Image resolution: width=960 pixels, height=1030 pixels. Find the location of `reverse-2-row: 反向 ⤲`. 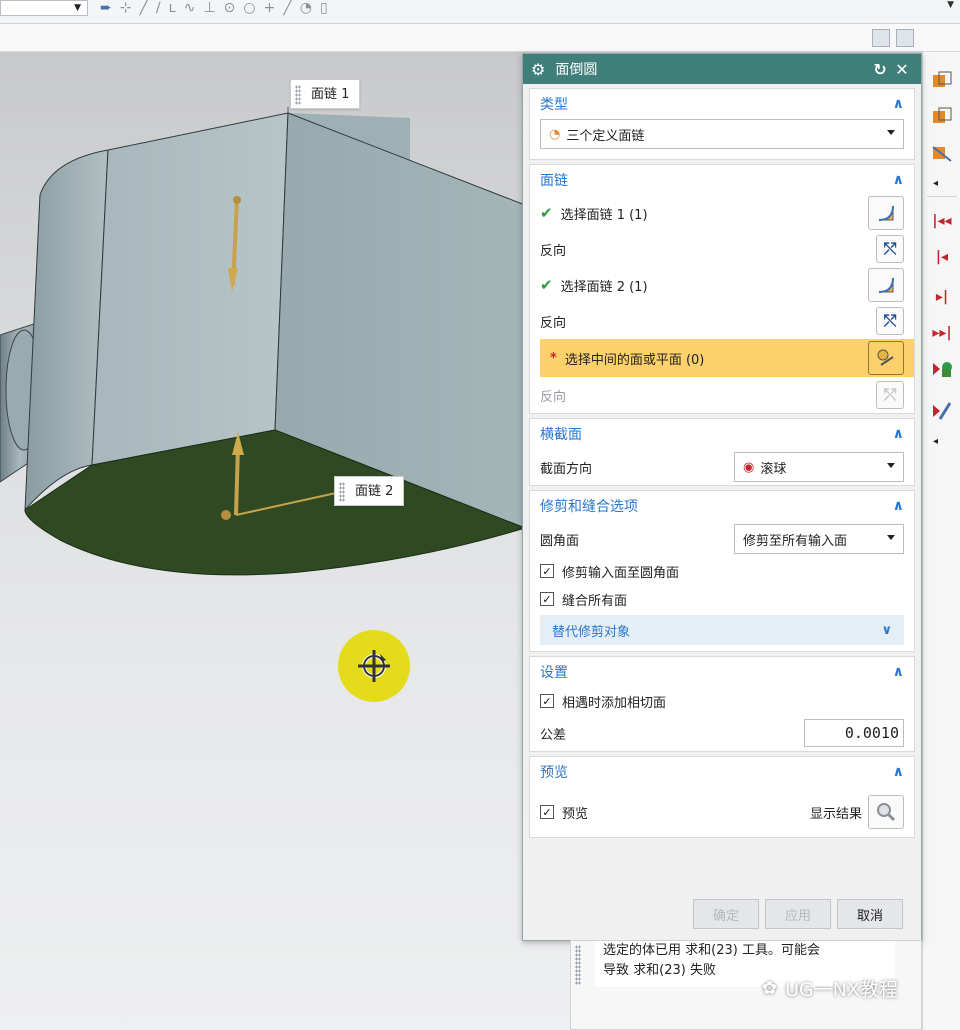

reverse-2-row: 反向 ⤲ is located at coordinates (722, 321).